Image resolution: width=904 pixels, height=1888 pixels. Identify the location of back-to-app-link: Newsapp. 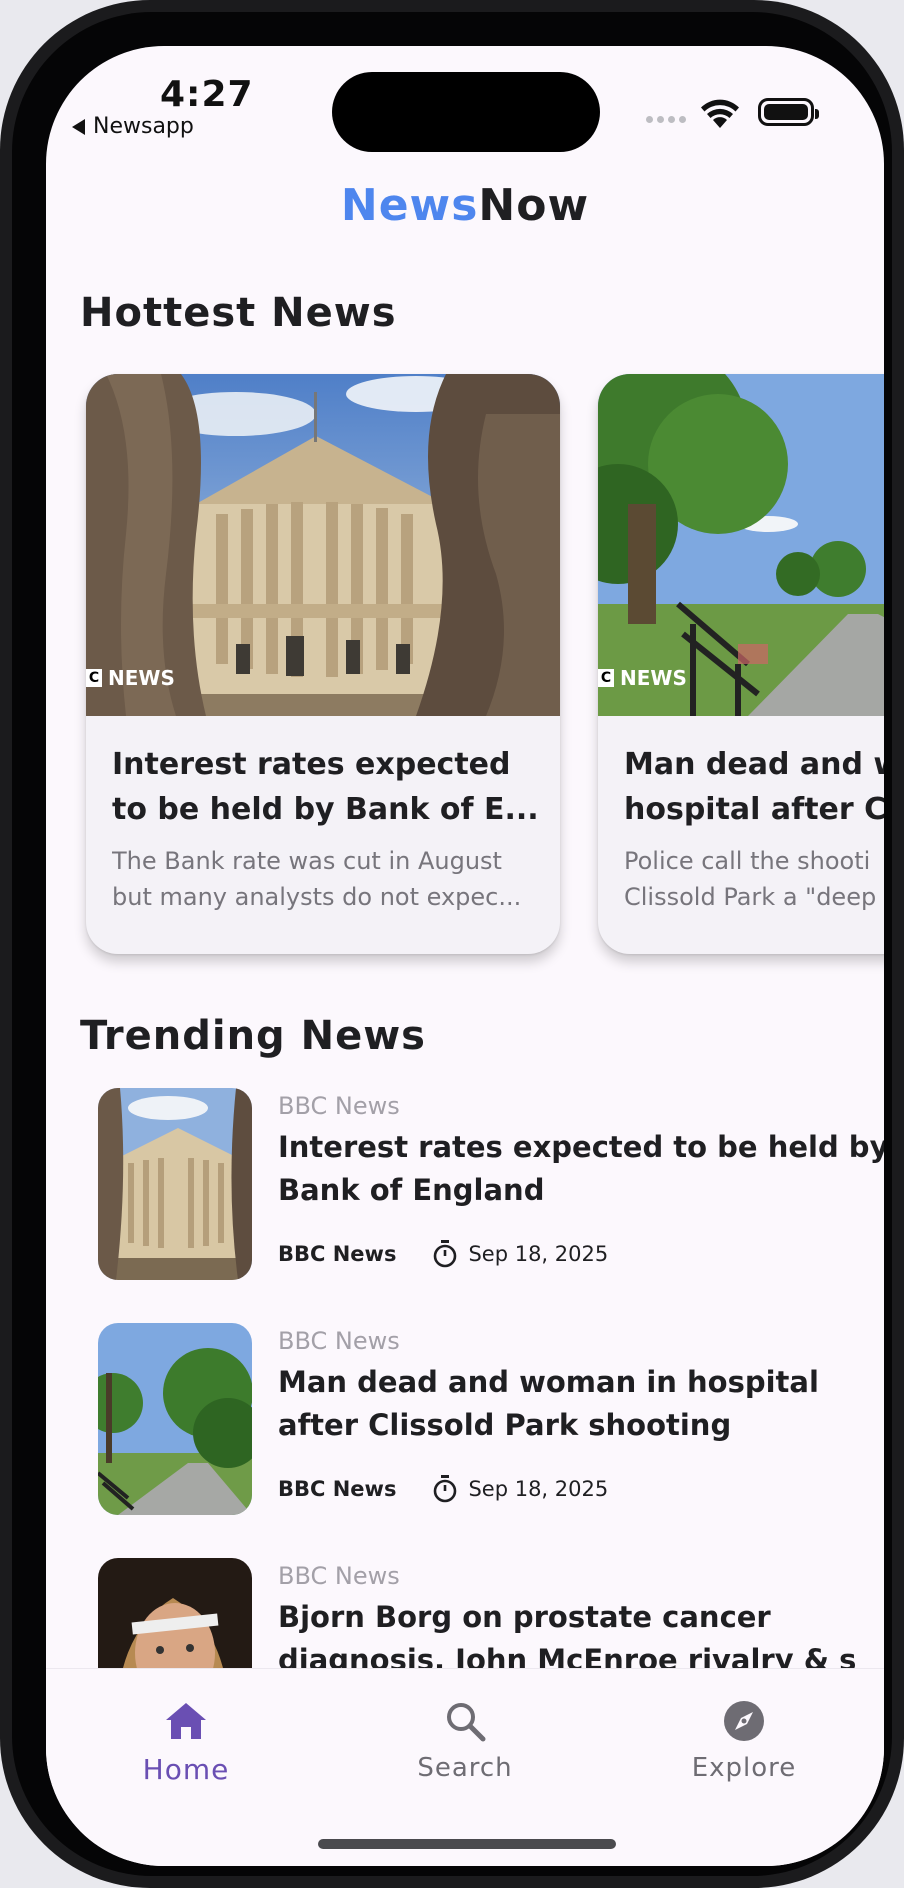
(133, 126).